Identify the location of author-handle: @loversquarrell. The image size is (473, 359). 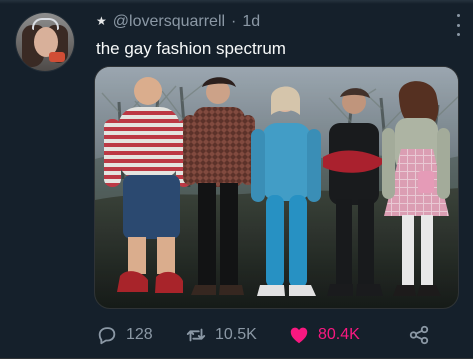
(169, 22).